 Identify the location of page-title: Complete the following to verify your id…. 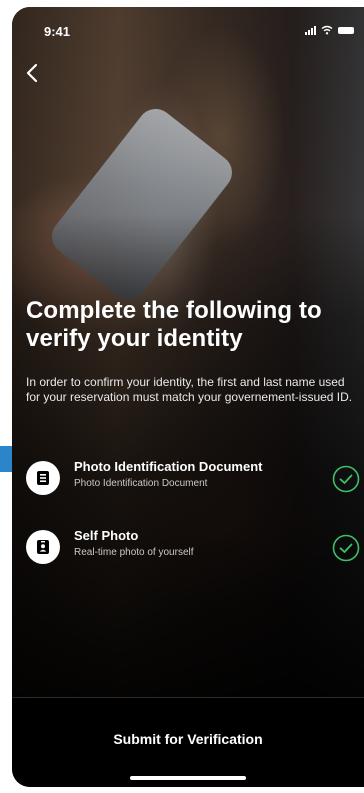
(174, 324).